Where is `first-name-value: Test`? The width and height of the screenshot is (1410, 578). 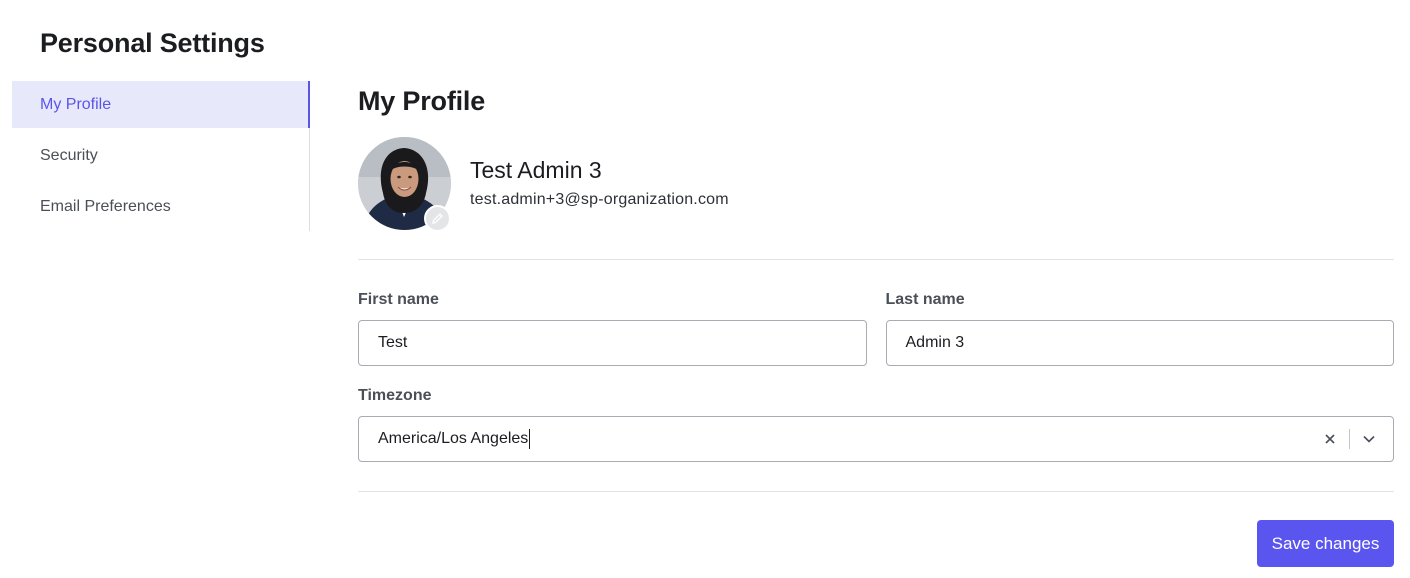 first-name-value: Test is located at coordinates (393, 342).